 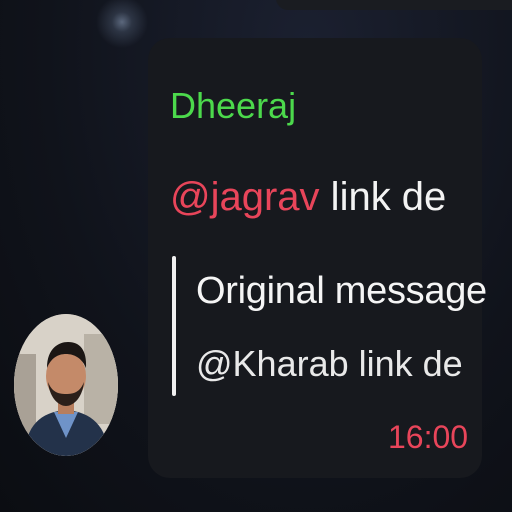 What do you see at coordinates (245, 197) in the screenshot?
I see `mention-link: @jagrav` at bounding box center [245, 197].